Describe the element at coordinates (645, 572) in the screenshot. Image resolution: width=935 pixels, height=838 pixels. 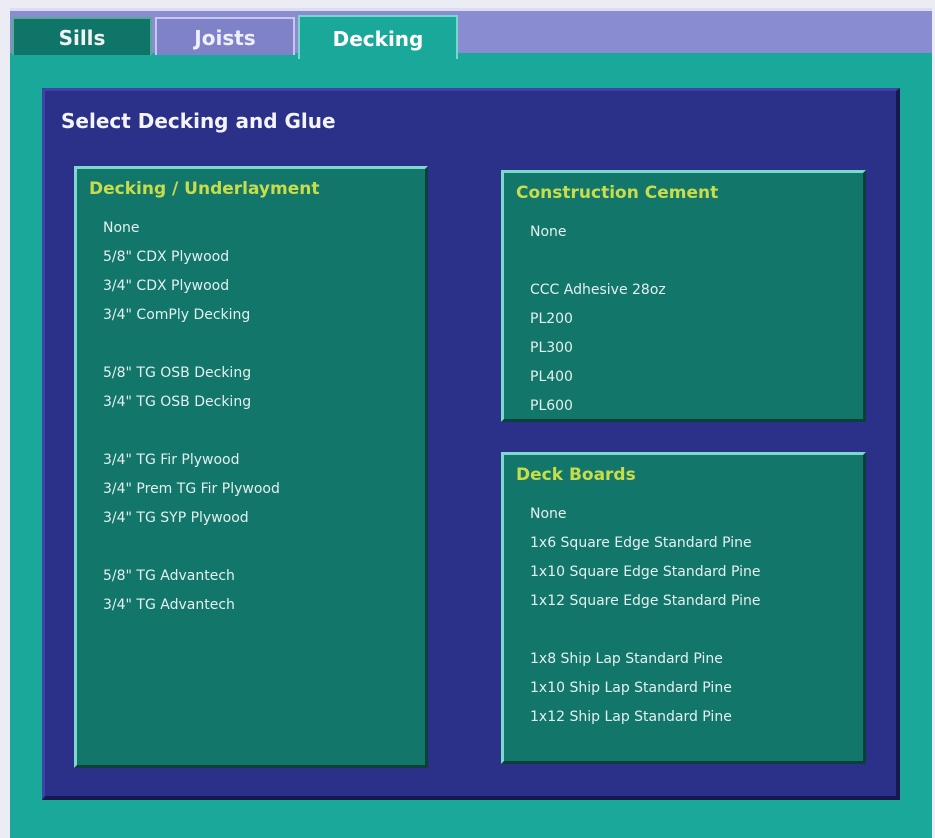
I see `deck-board-option: 1x10 Square Edge Standard Pine` at that location.